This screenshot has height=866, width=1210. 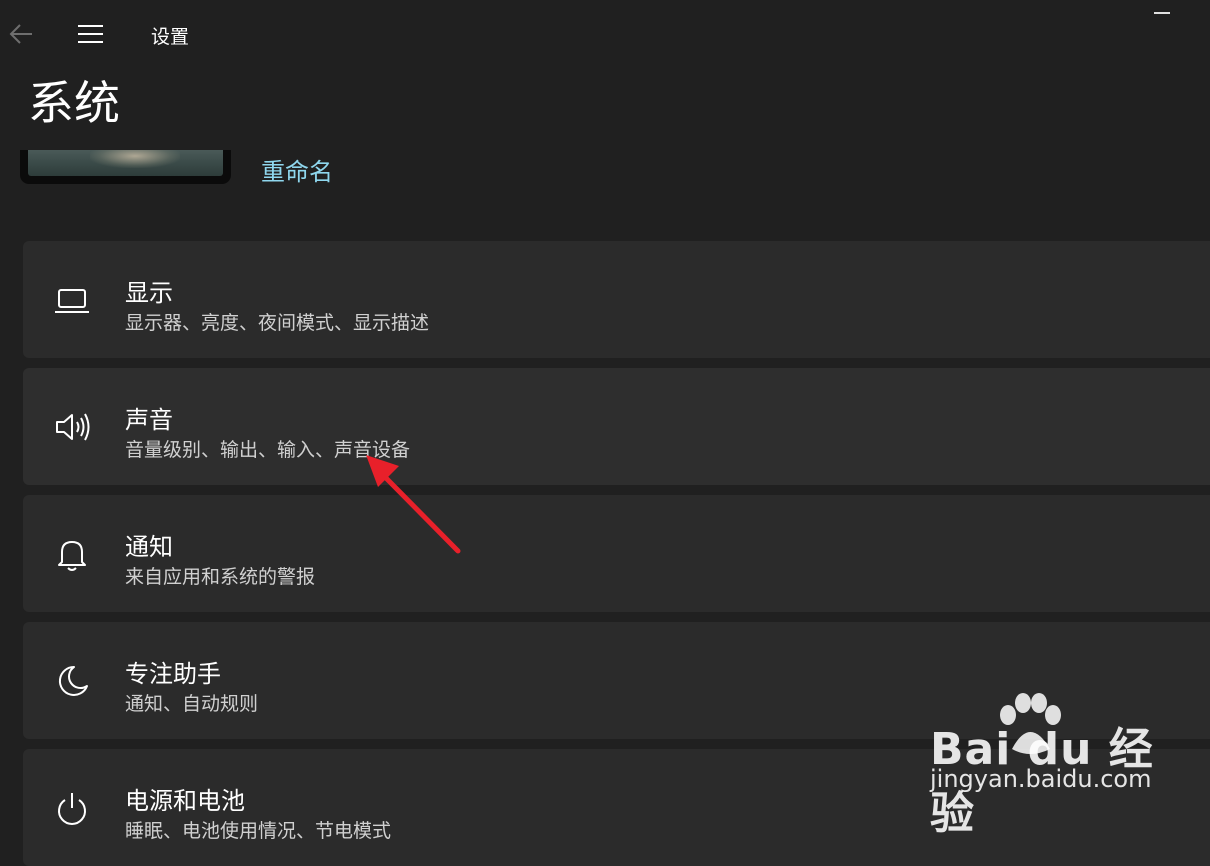 I want to click on arrow-left-icon, so click(x=20, y=34).